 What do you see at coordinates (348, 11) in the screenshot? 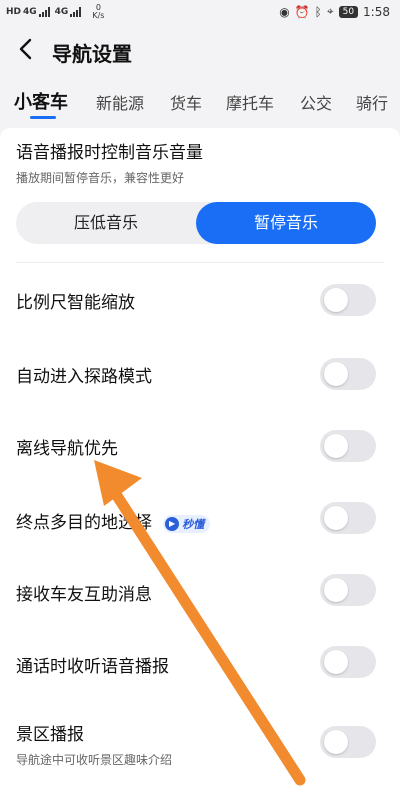
I see `battery-indicator: 50` at bounding box center [348, 11].